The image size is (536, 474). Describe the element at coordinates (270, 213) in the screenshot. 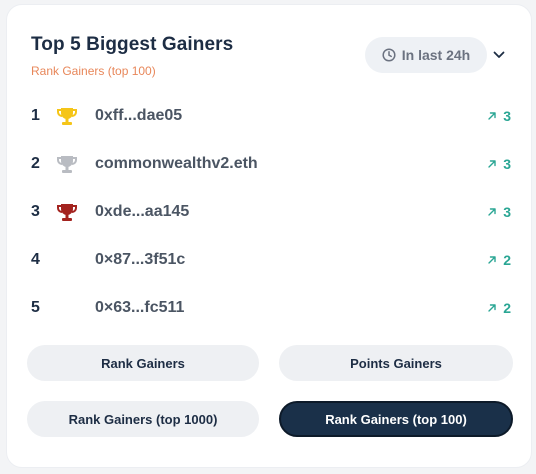

I see `gainer-row-3: 3 0xde...aa145 3` at that location.